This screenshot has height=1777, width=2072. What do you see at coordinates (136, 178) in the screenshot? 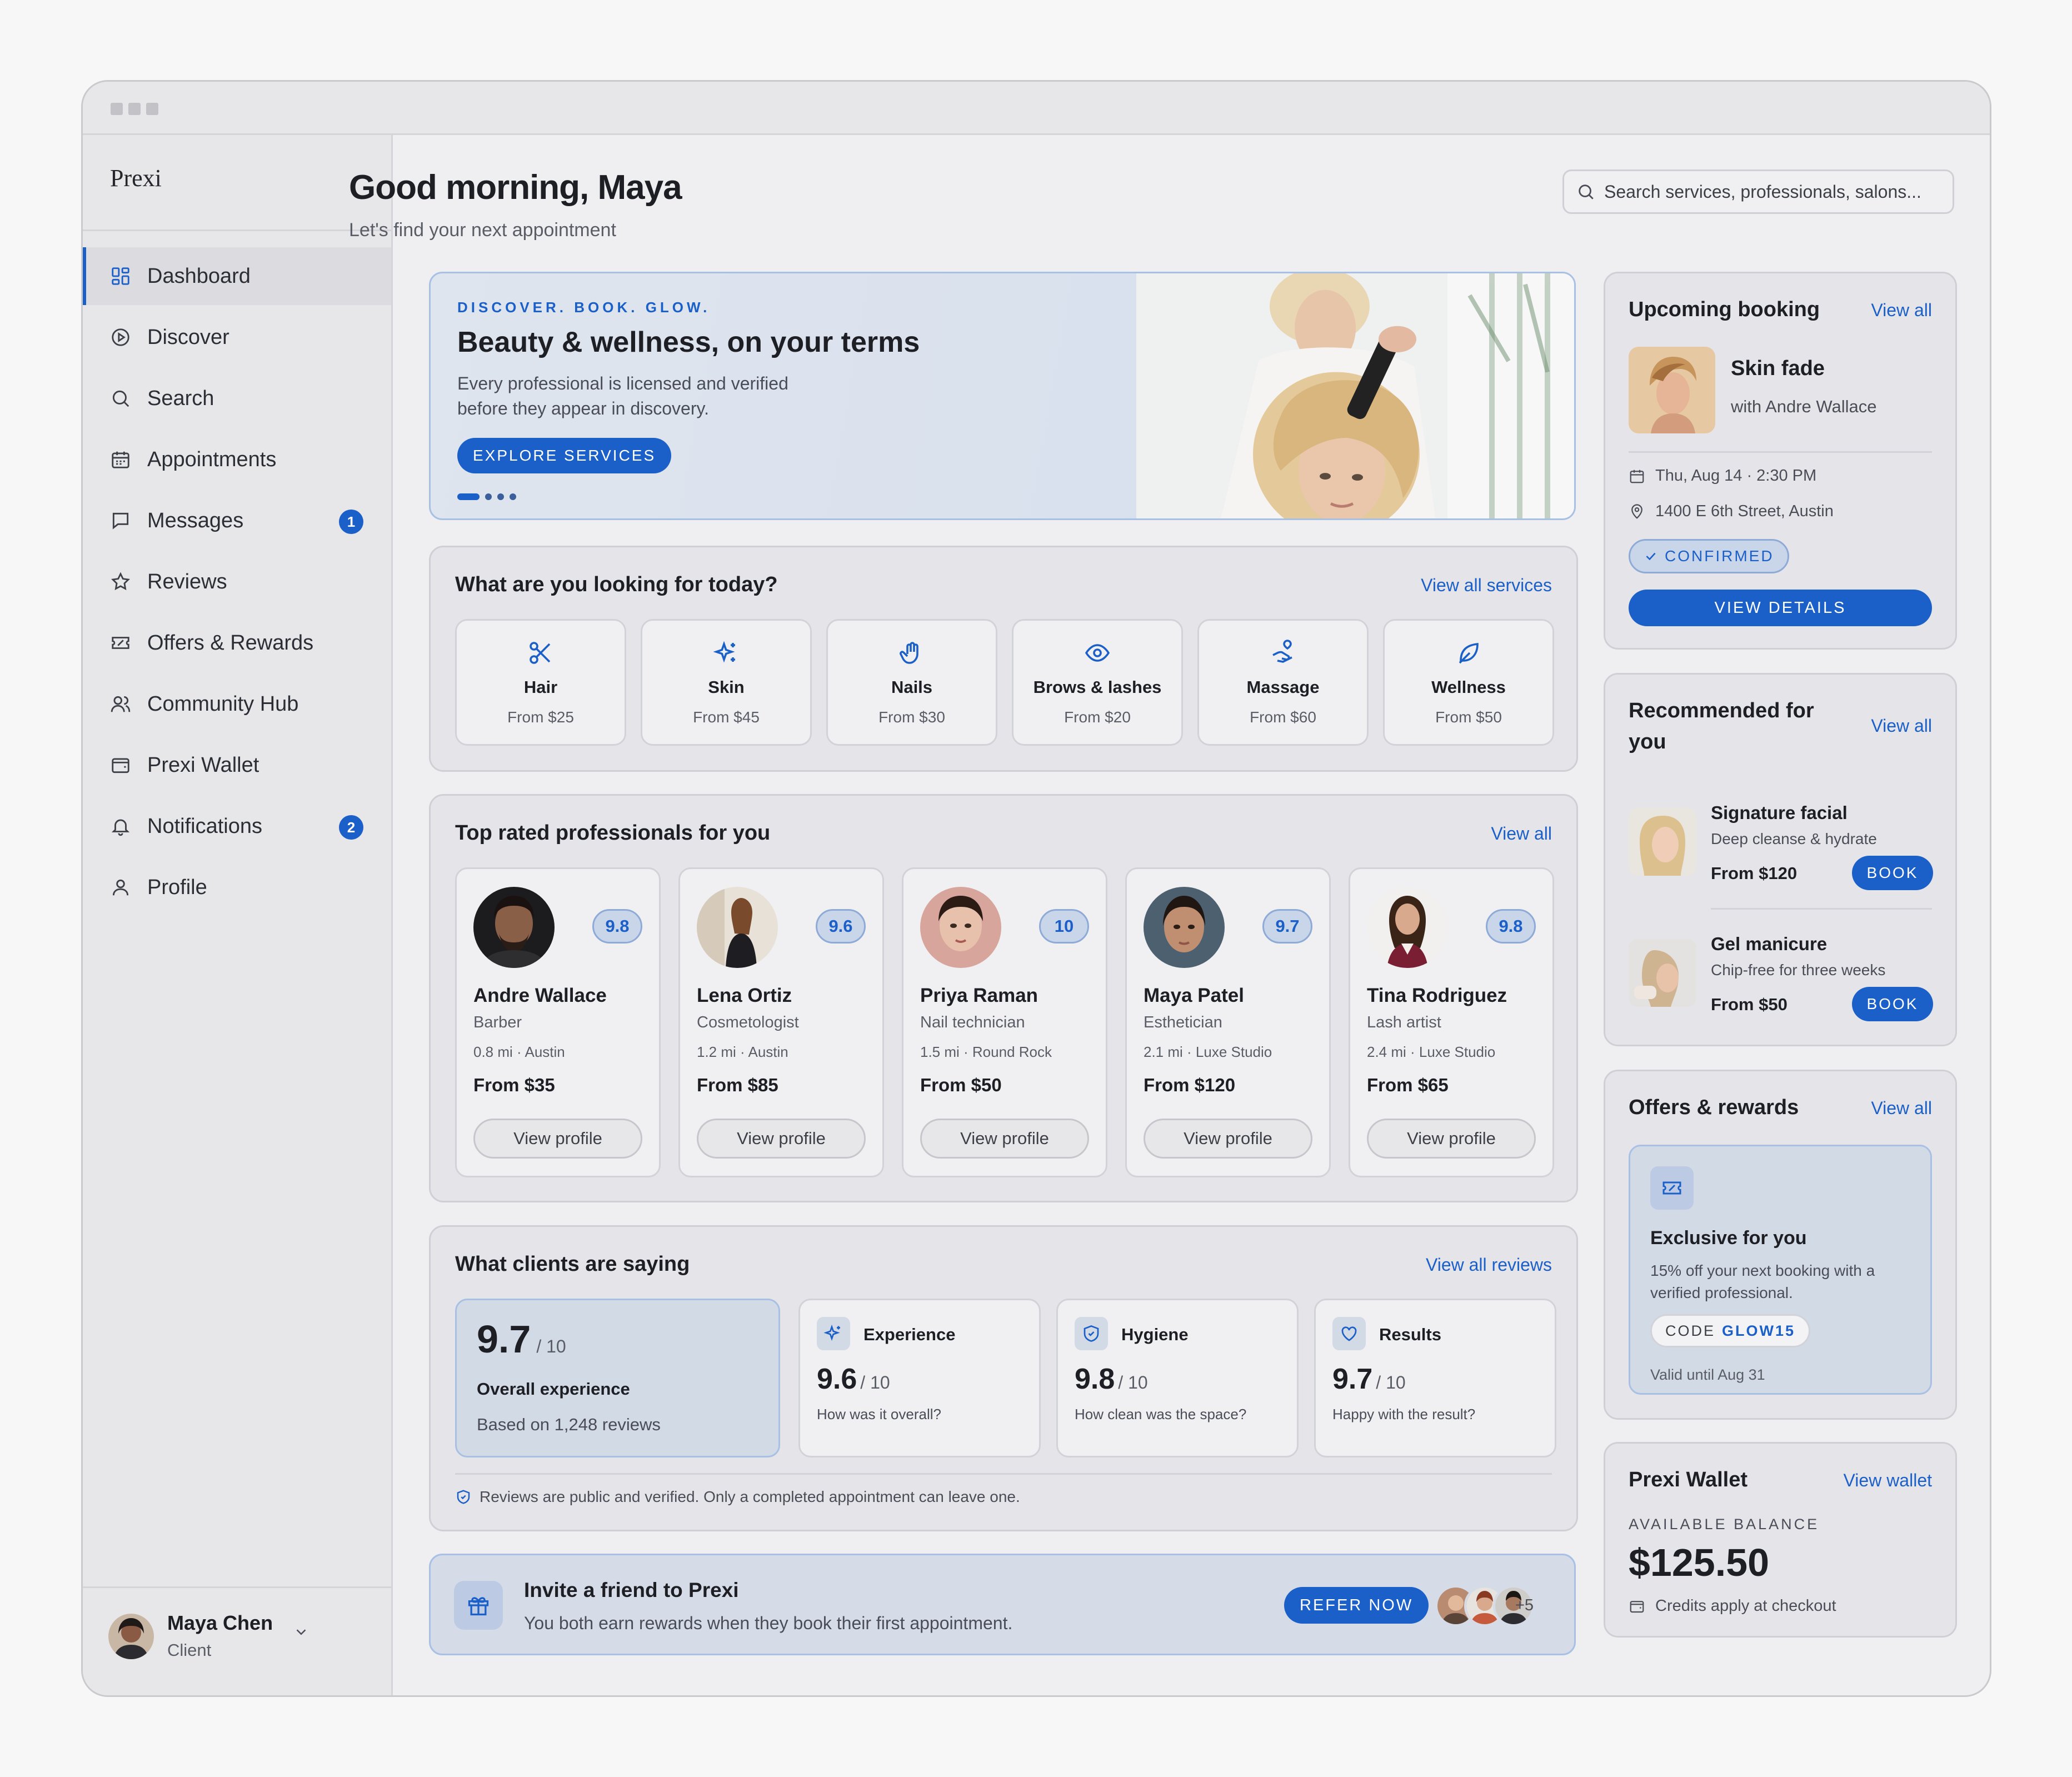
I see `brand-logo: Prexi` at bounding box center [136, 178].